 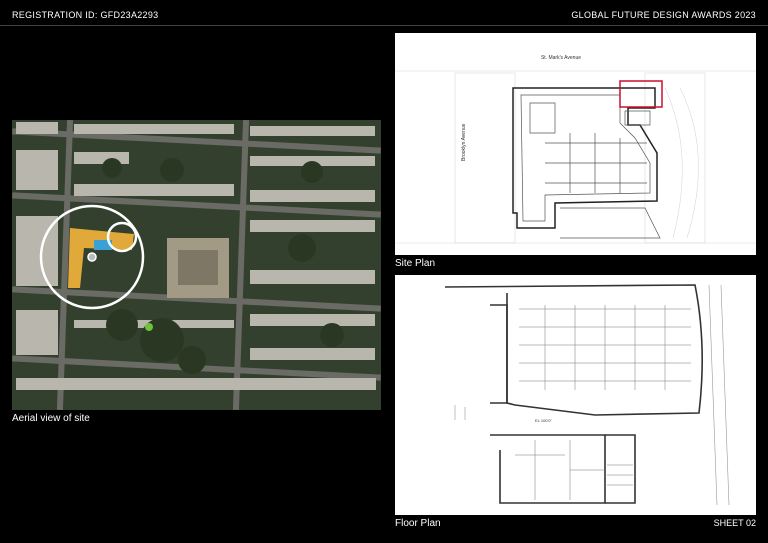 What do you see at coordinates (85, 15) in the screenshot?
I see `registration-id: REGISTRATION ID: GFD23A2293` at bounding box center [85, 15].